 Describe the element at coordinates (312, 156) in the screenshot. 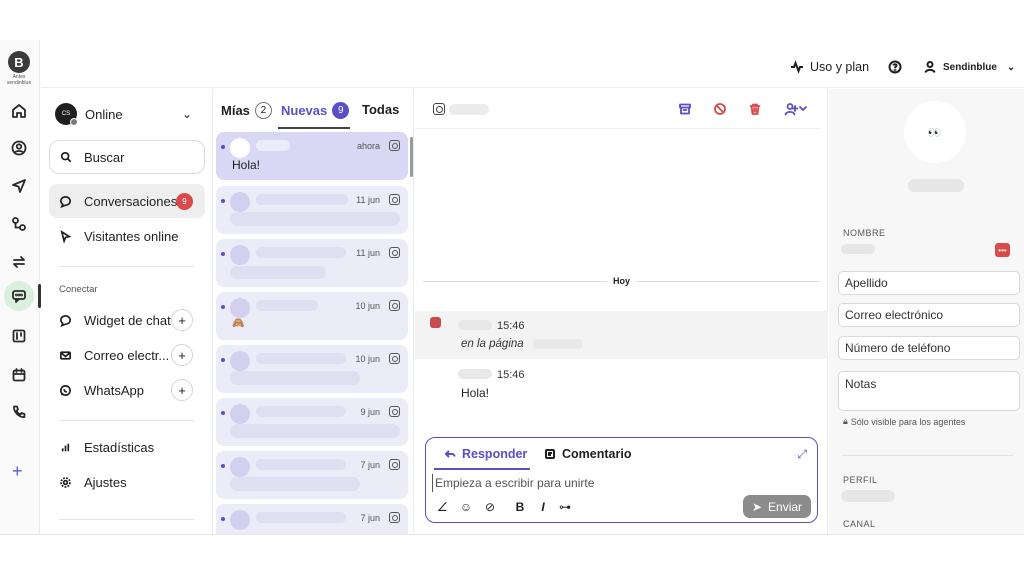

I see `conversation-item: ahora Hola!` at that location.